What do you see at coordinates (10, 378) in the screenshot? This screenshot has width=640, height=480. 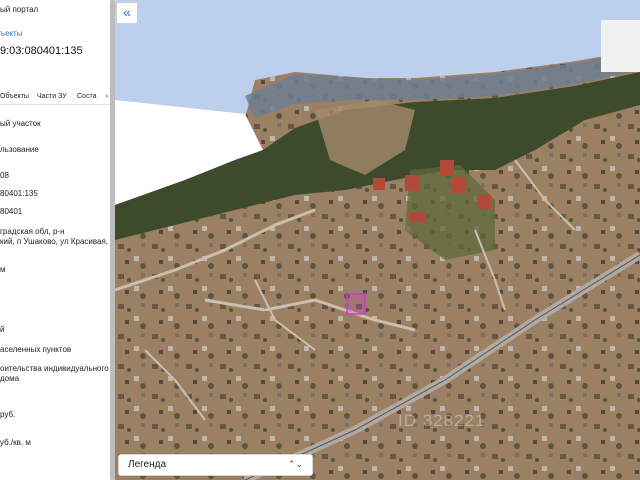 I see `info-line-permitted-use-2: дома` at bounding box center [10, 378].